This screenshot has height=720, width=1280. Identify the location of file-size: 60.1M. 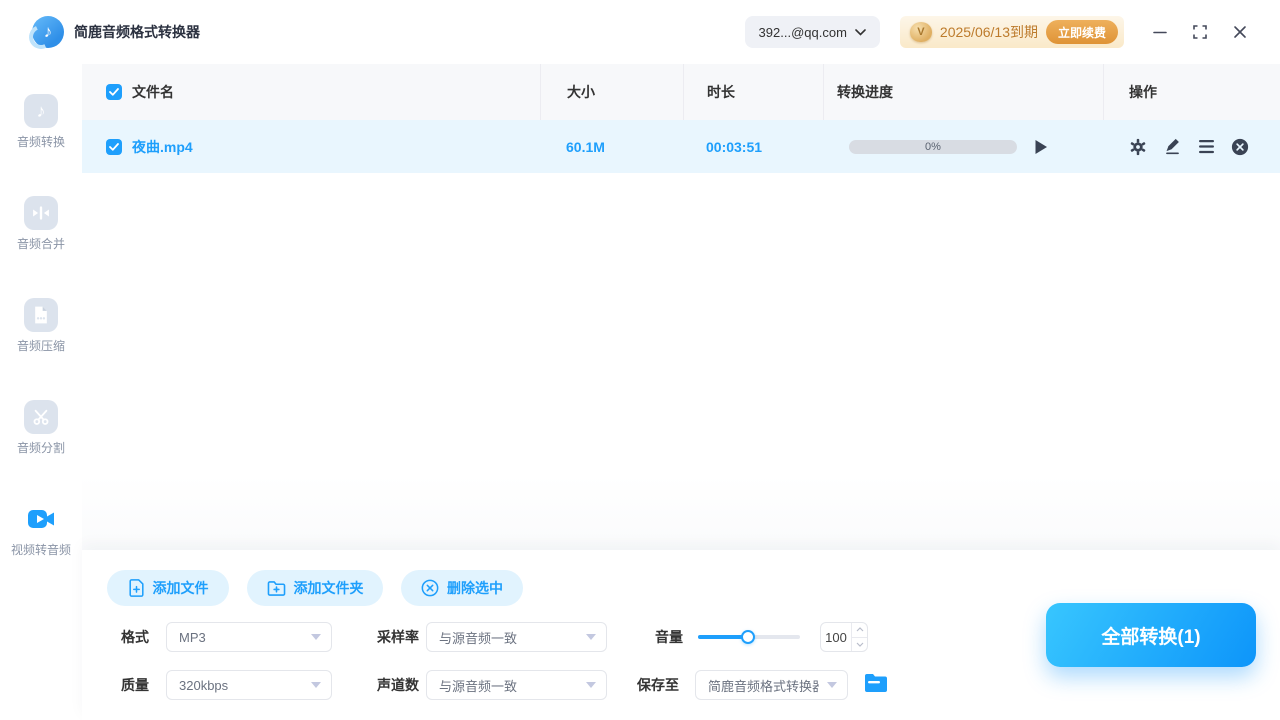
(585, 146).